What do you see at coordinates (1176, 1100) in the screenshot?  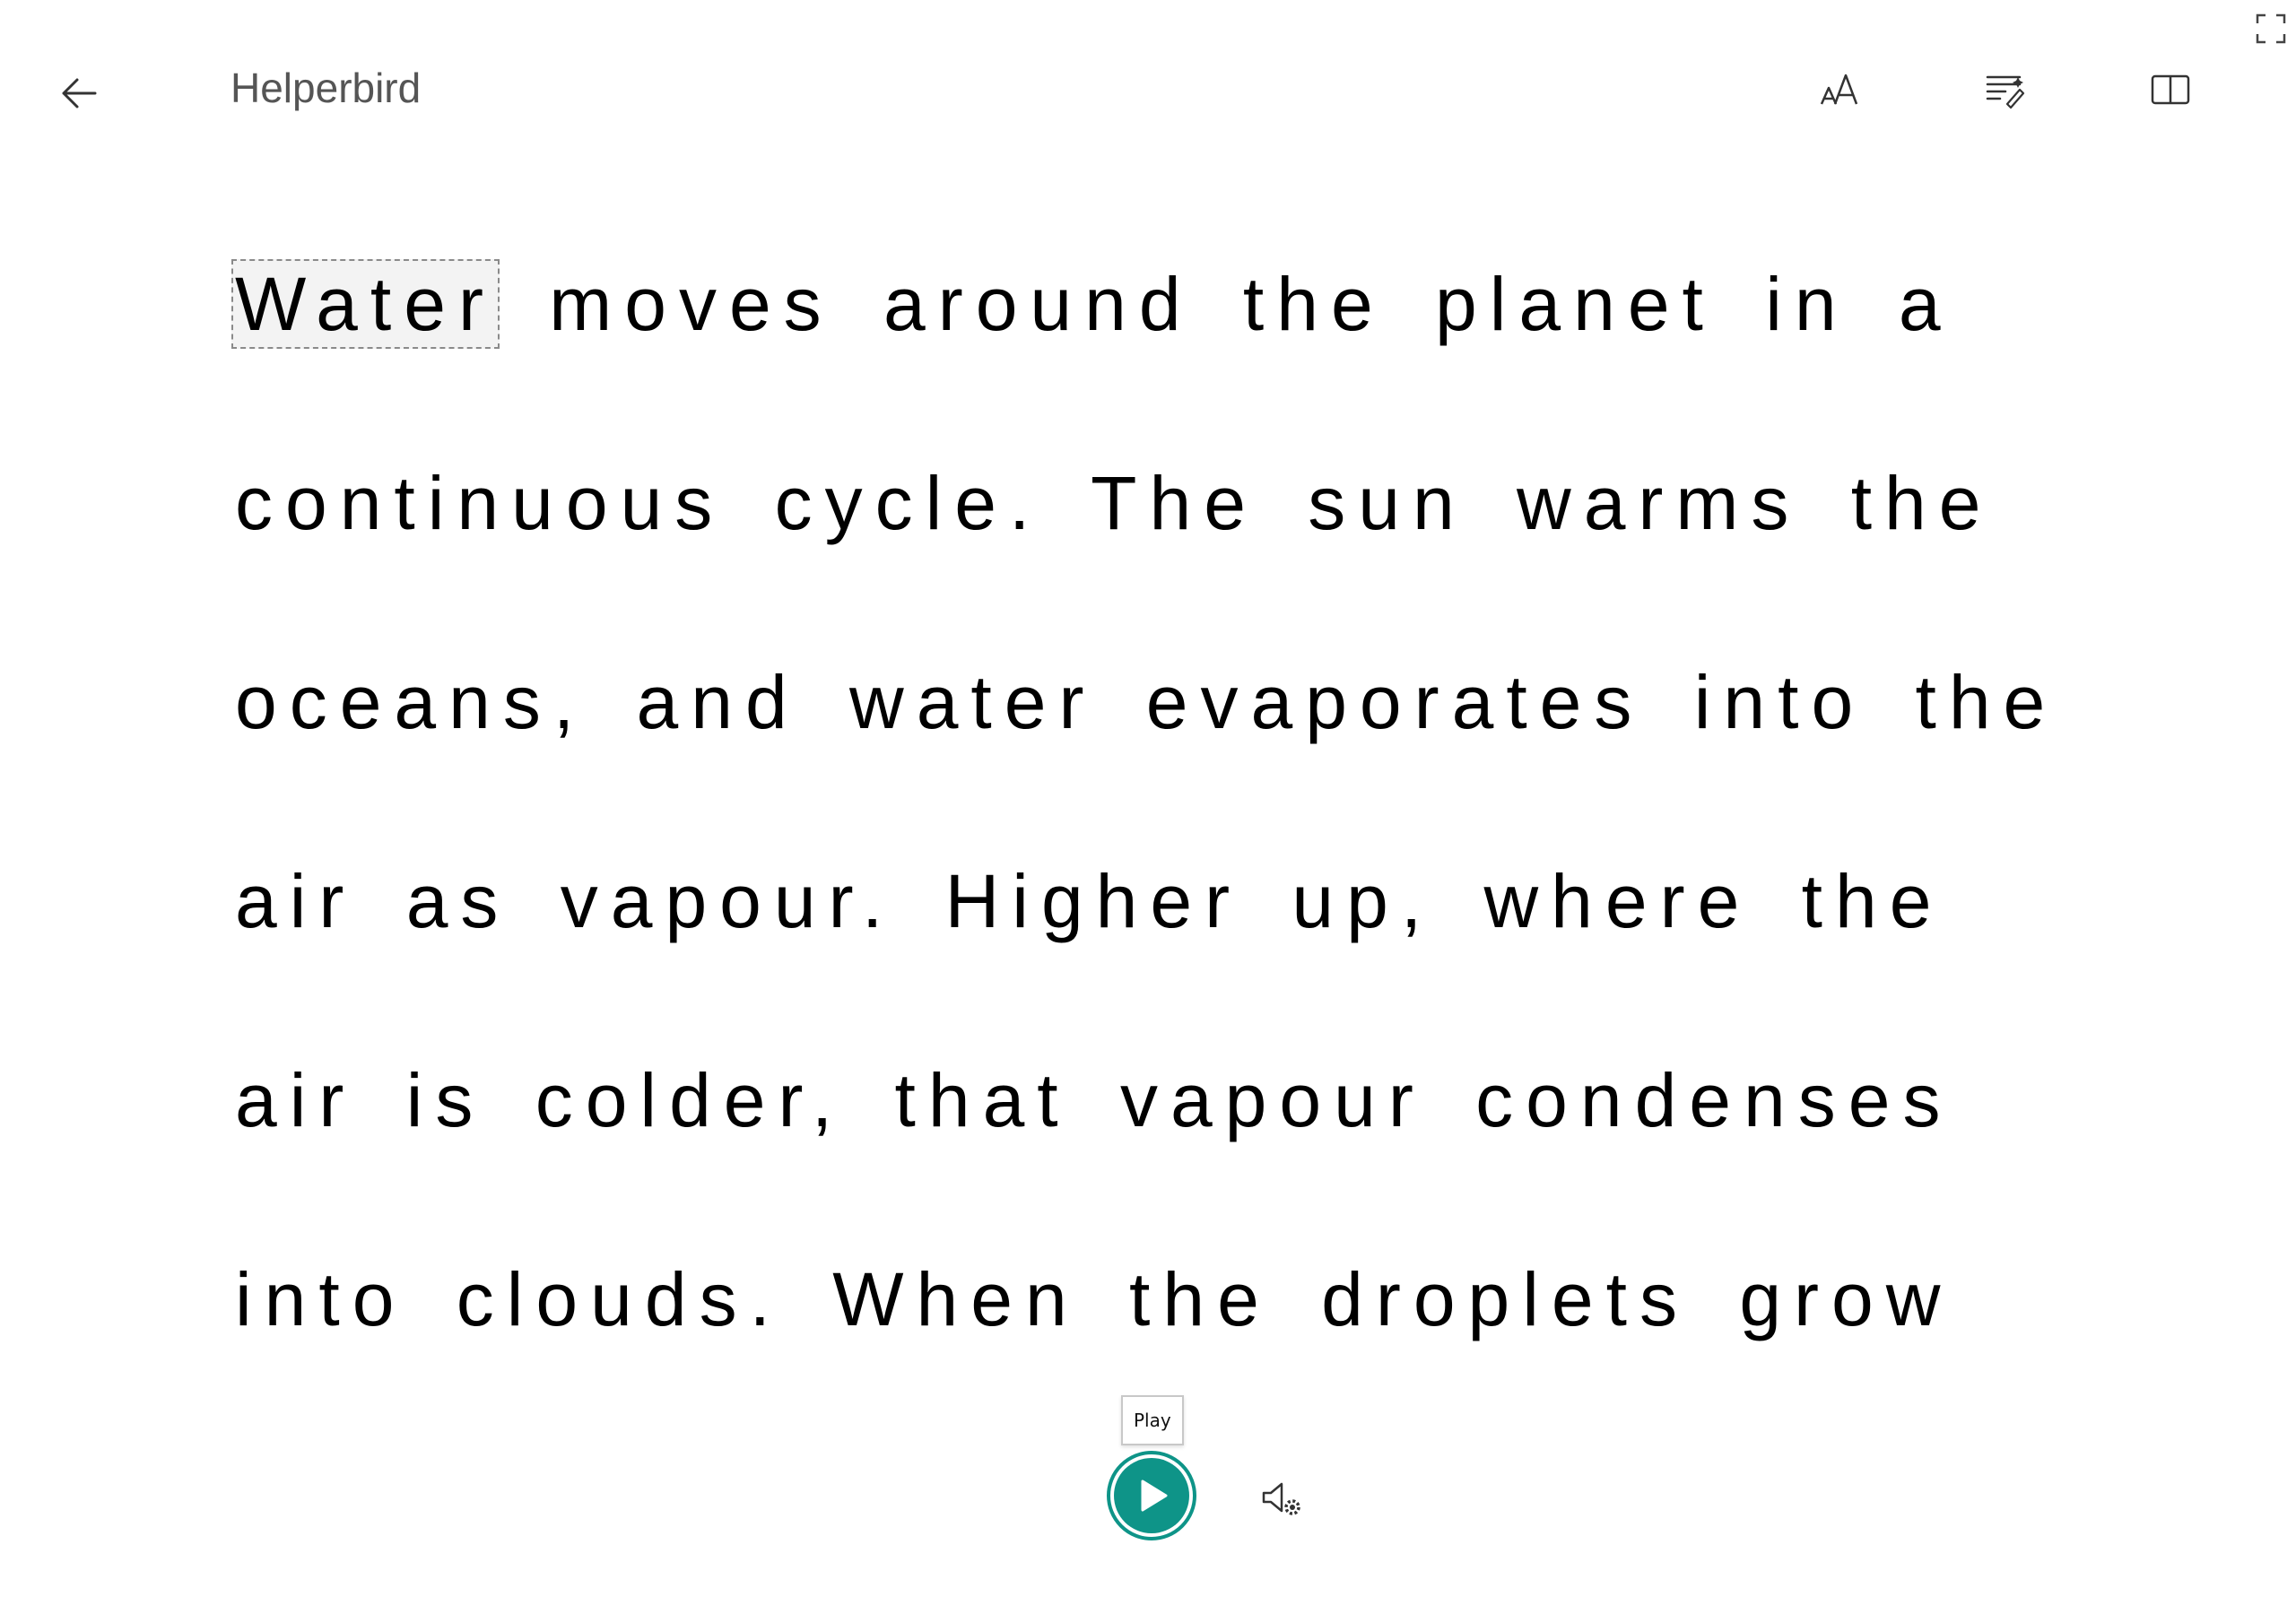 I see `reader-line-5: air is colder, that vapour condenses` at bounding box center [1176, 1100].